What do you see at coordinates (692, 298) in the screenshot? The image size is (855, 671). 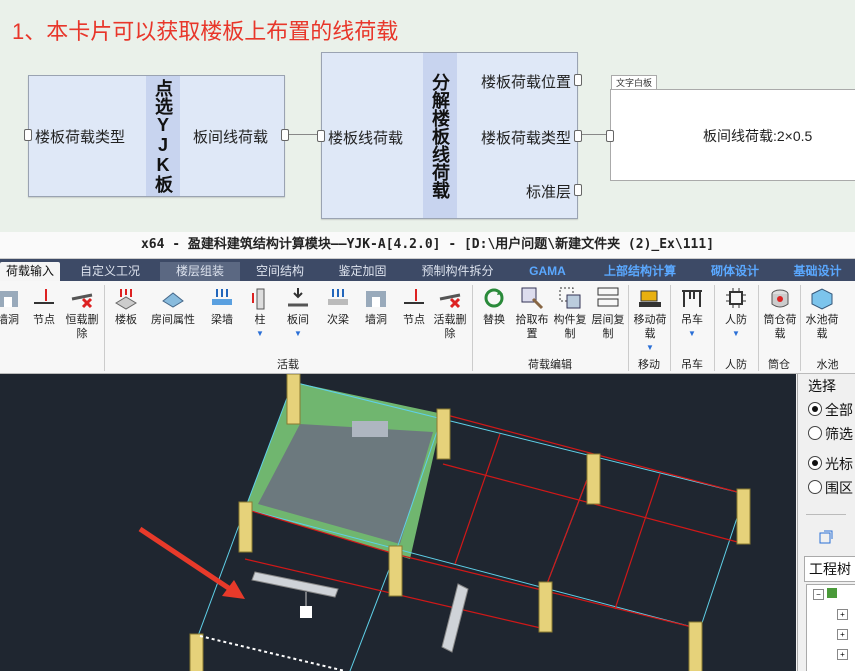 I see `crane-icon` at bounding box center [692, 298].